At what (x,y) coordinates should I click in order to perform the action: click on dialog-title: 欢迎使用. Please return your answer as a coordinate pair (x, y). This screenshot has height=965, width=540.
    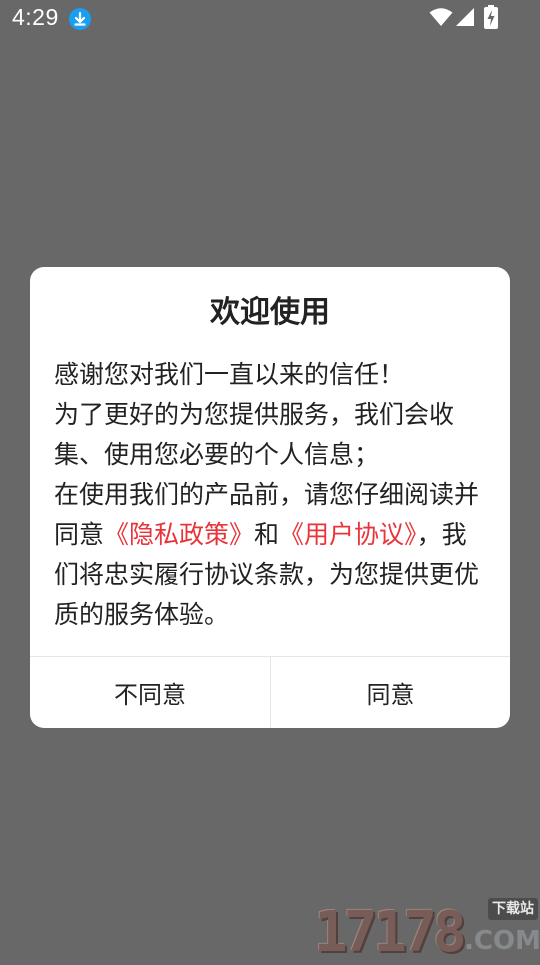
    Looking at the image, I should click on (270, 312).